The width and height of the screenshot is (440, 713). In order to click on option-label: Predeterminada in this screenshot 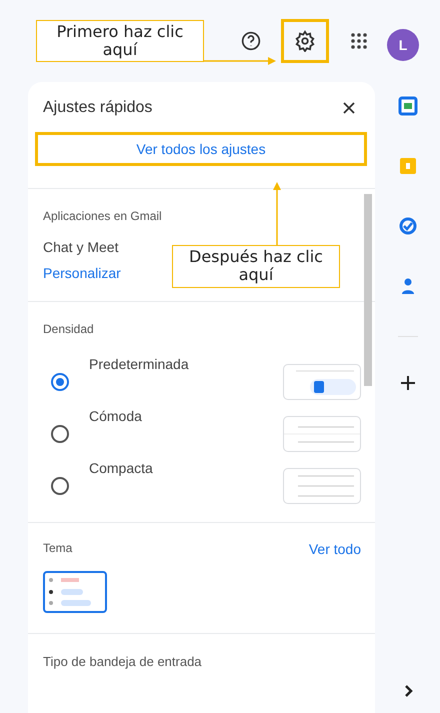, I will do `click(139, 364)`.